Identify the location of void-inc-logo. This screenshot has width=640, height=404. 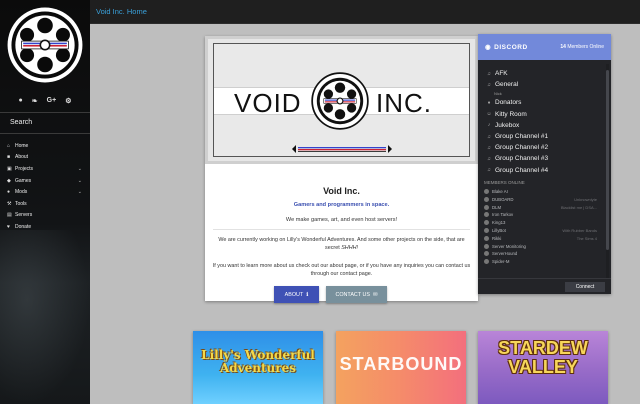
(45, 45).